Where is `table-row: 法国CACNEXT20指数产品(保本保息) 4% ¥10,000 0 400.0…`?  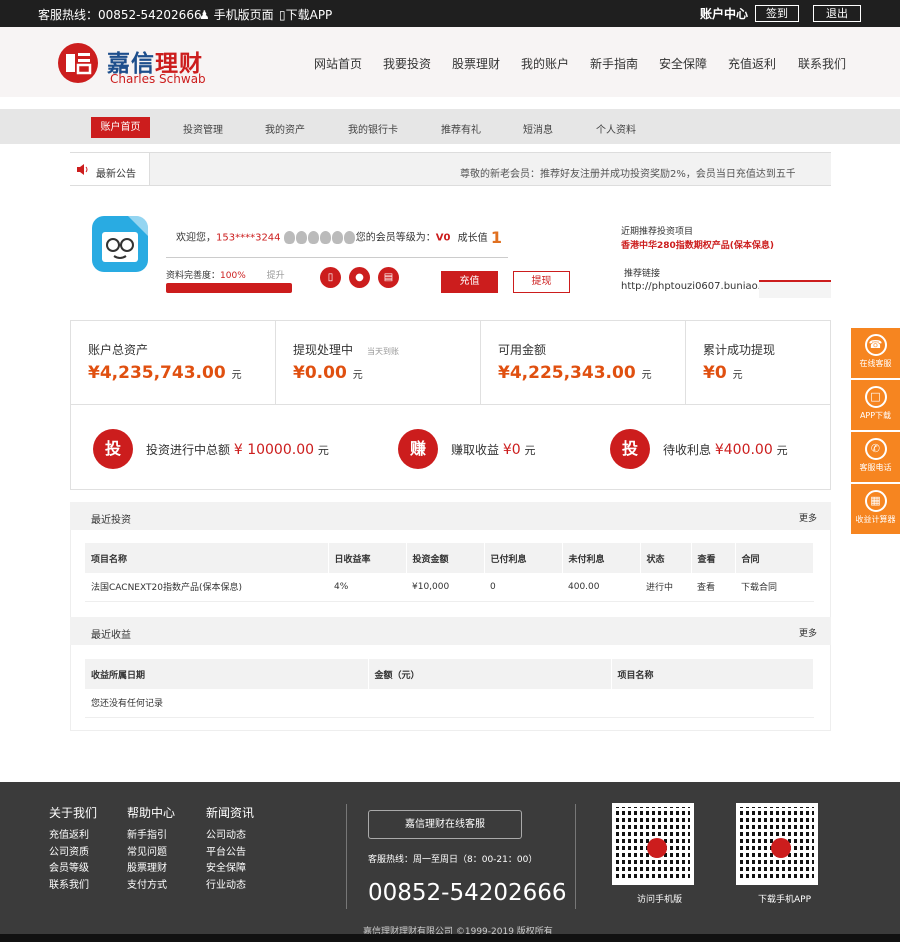 table-row: 法国CACNEXT20指数产品(保本保息) 4% ¥10,000 0 400.0… is located at coordinates (449, 587).